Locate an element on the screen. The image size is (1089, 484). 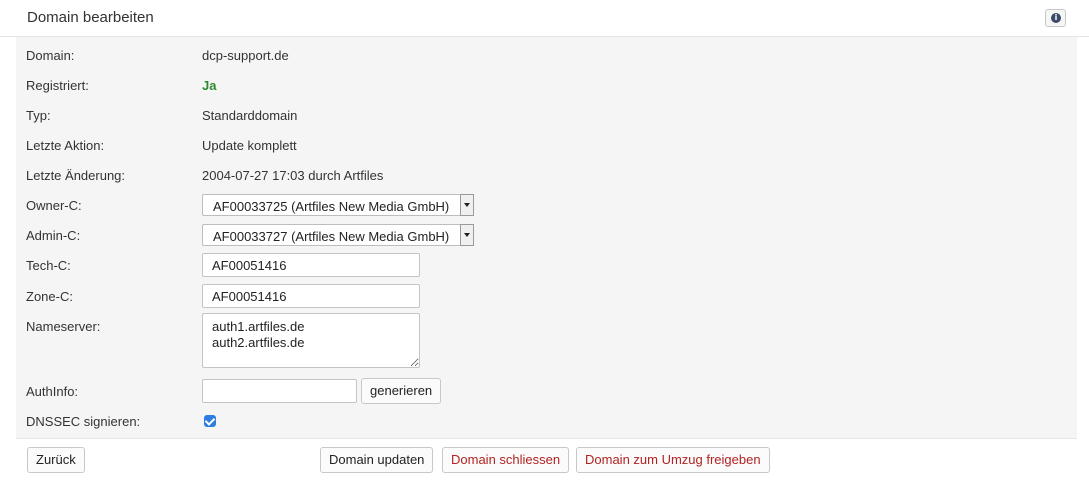
authinfo-input is located at coordinates (279, 391).